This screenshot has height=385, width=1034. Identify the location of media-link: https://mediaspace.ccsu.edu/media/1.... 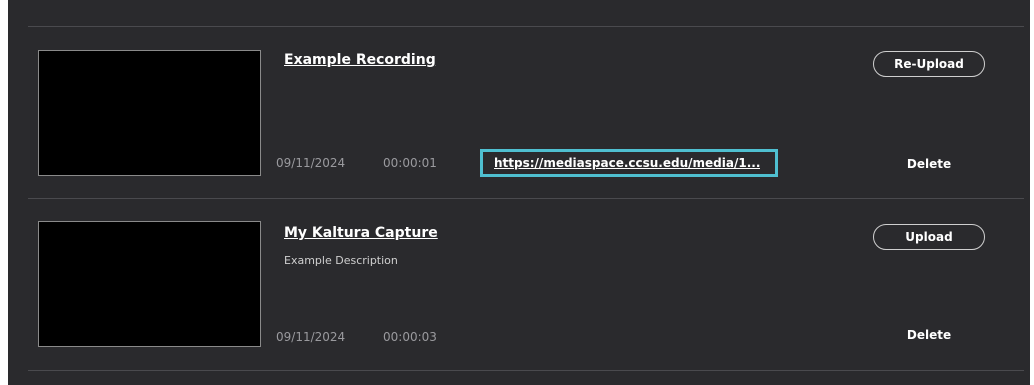
(627, 163).